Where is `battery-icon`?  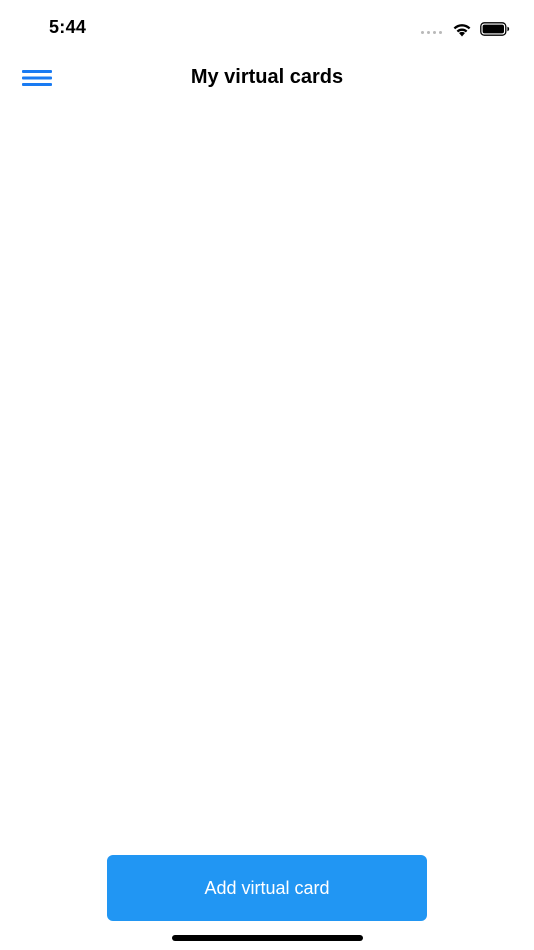 battery-icon is located at coordinates (495, 29).